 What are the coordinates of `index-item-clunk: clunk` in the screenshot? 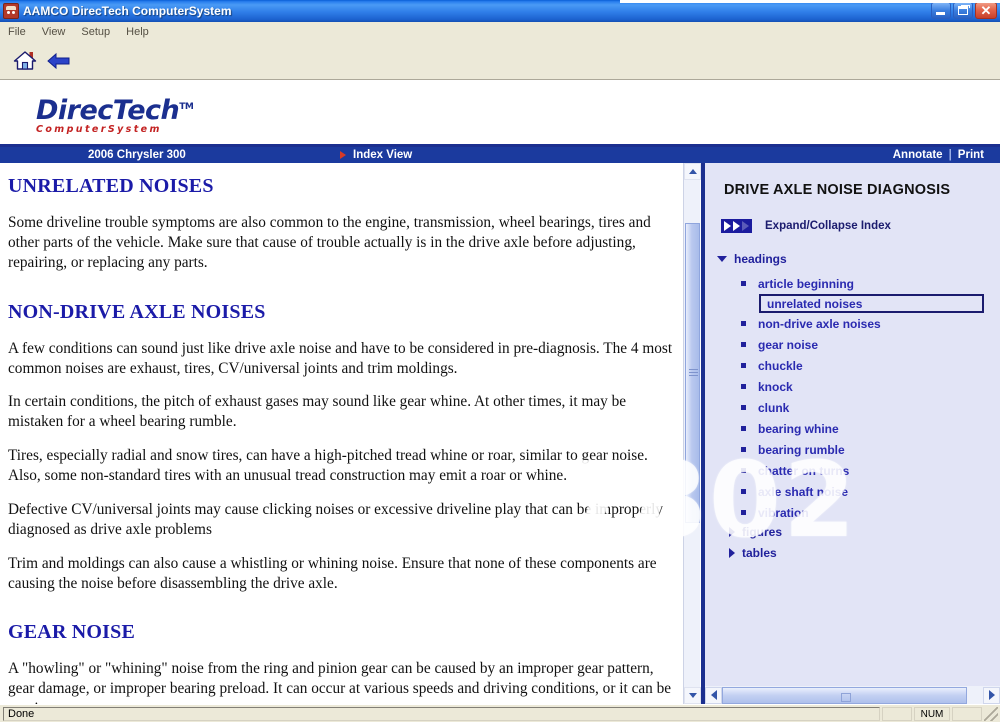 It's located at (870, 407).